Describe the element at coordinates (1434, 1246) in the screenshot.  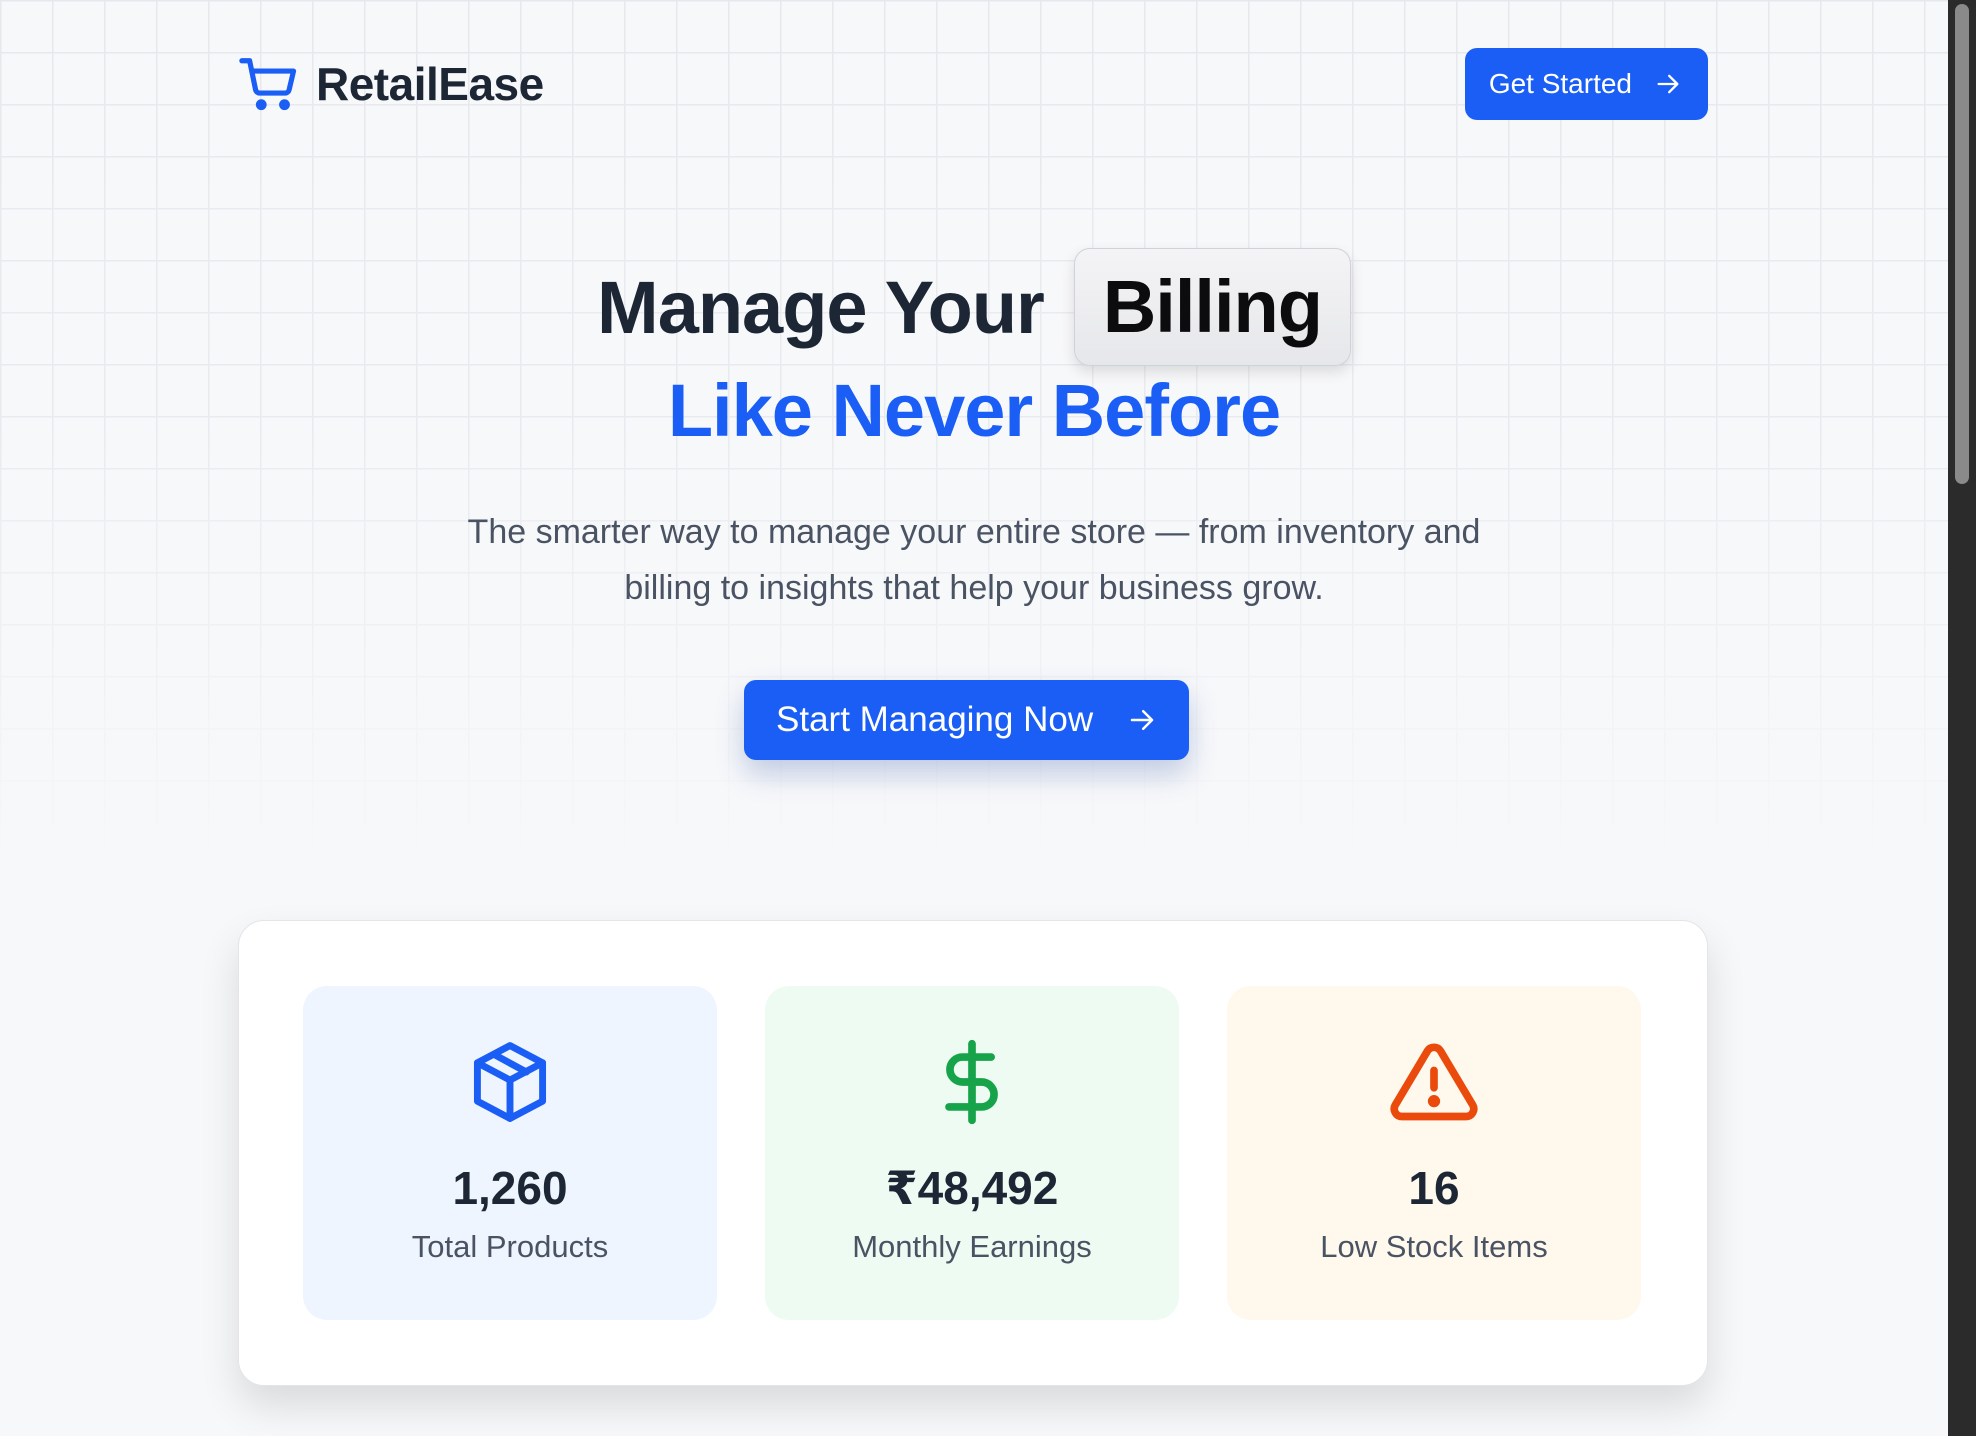
I see `stat-label: Low Stock Items` at that location.